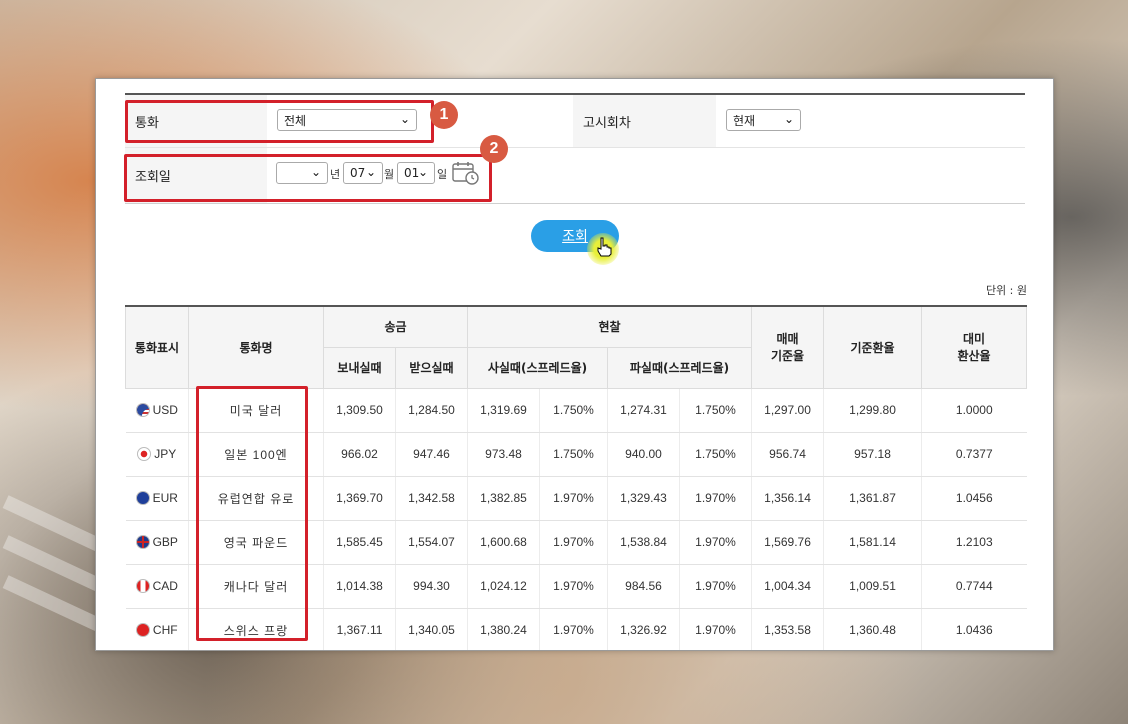 Image resolution: width=1128 pixels, height=724 pixels. I want to click on header-usd-ratio-line2: 환산율, so click(974, 356).